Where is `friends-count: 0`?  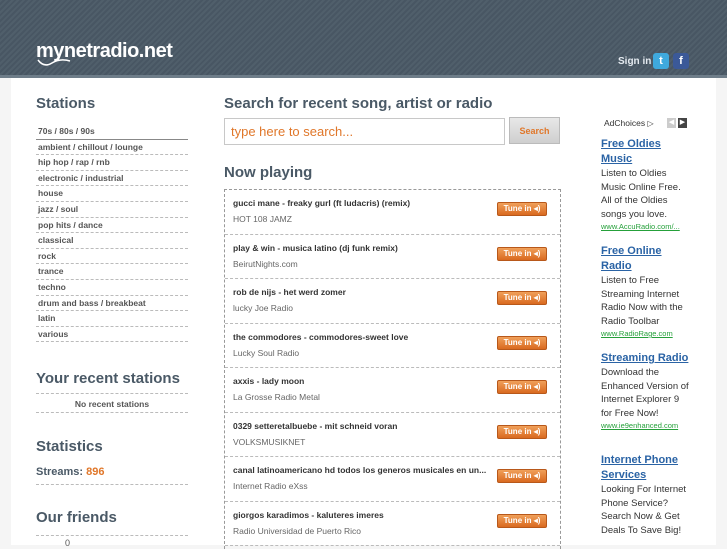
friends-count: 0 is located at coordinates (68, 543).